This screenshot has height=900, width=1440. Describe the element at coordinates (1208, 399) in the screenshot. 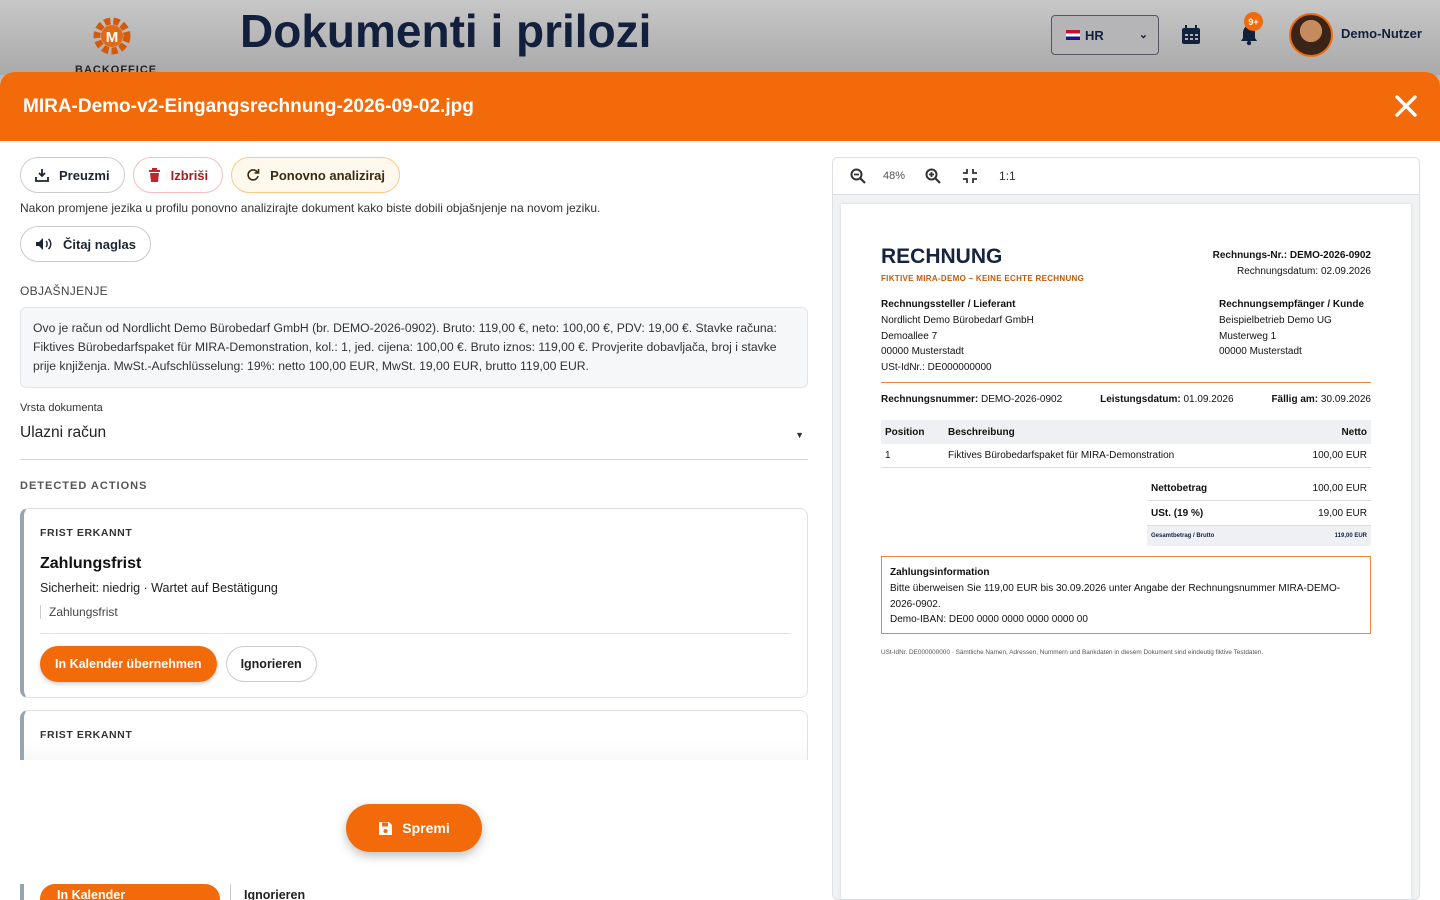

I see `service-date: 01.09.2026` at that location.